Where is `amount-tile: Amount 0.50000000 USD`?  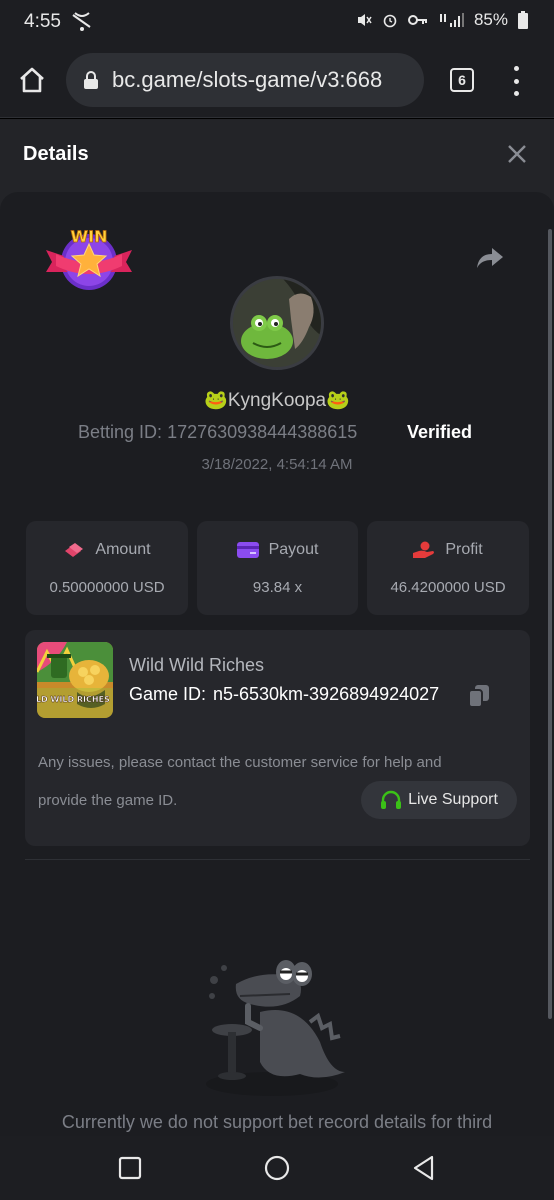
amount-tile: Amount 0.50000000 USD is located at coordinates (107, 568).